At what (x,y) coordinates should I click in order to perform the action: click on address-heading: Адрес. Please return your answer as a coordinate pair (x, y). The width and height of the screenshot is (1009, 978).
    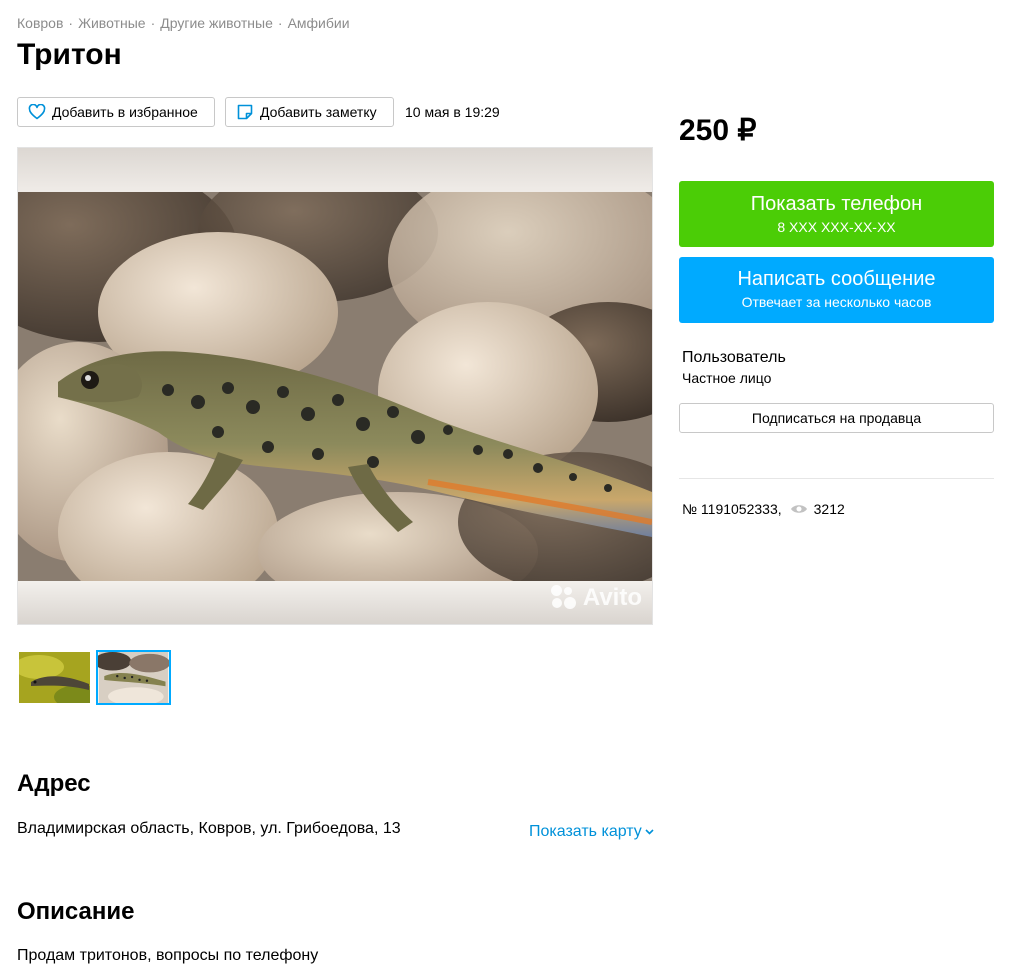
    Looking at the image, I should click on (54, 783).